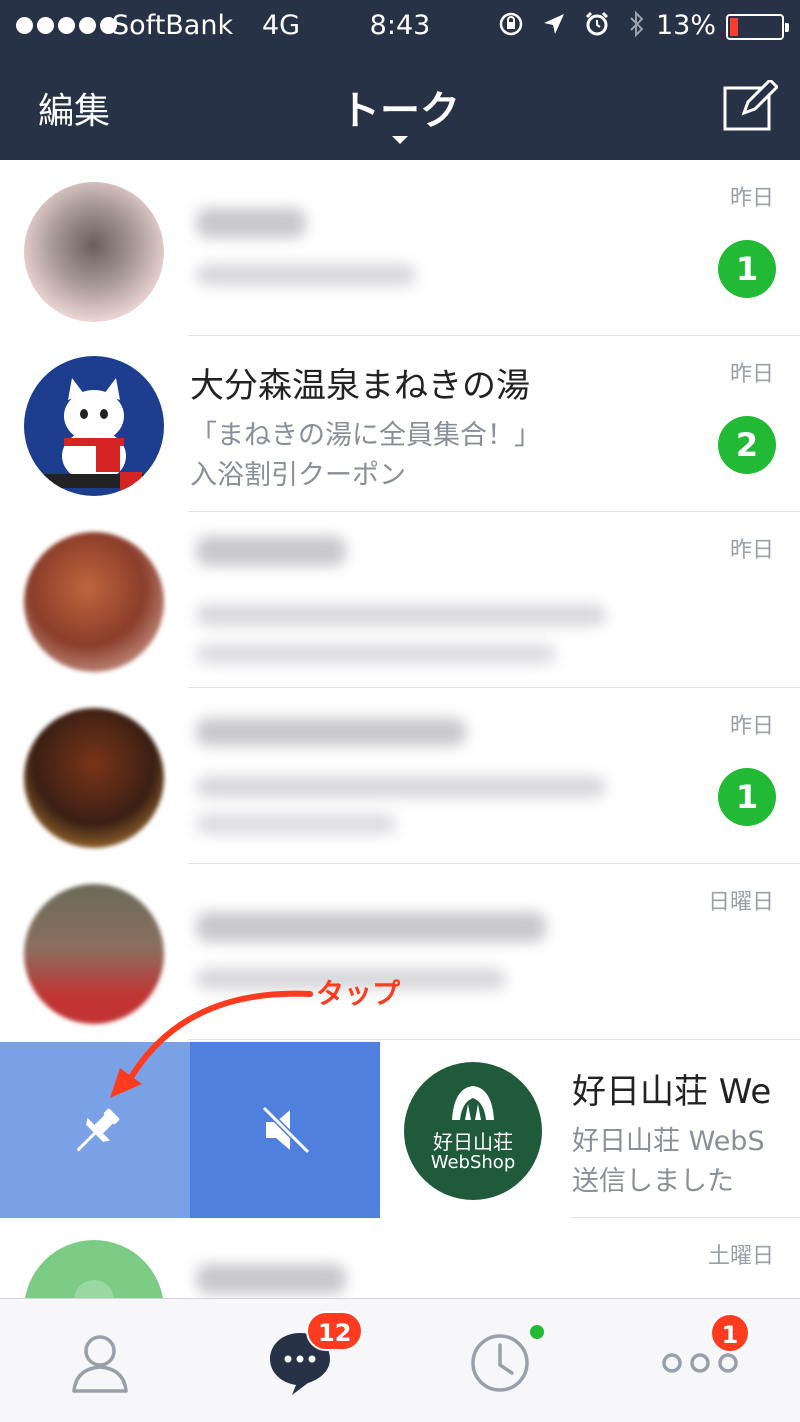 This screenshot has width=800, height=1422. Describe the element at coordinates (686, 25) in the screenshot. I see `battery-percentage: 13%` at that location.